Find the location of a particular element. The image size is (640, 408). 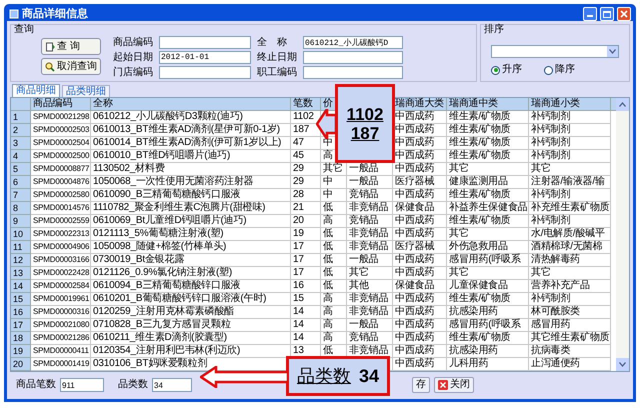

table-cell: 其他 is located at coordinates (370, 286).